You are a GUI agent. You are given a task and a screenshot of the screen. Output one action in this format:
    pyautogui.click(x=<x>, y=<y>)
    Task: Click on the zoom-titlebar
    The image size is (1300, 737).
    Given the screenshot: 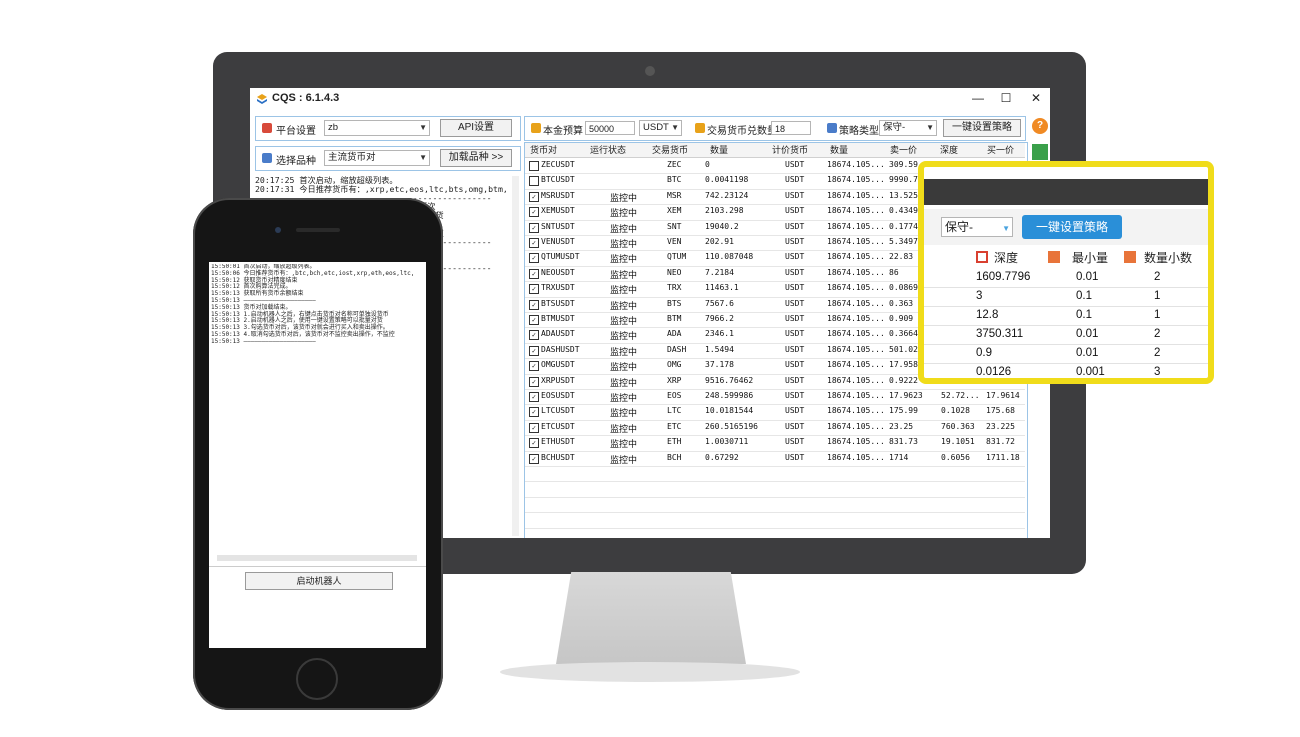 What is the action you would take?
    pyautogui.click(x=1066, y=192)
    